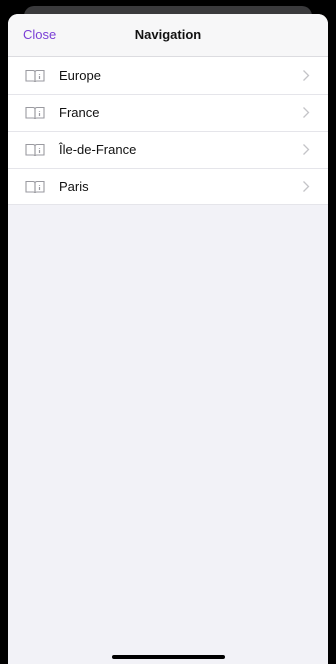 Image resolution: width=336 pixels, height=664 pixels. Describe the element at coordinates (168, 186) in the screenshot. I see `list-item-paris: Paris` at that location.